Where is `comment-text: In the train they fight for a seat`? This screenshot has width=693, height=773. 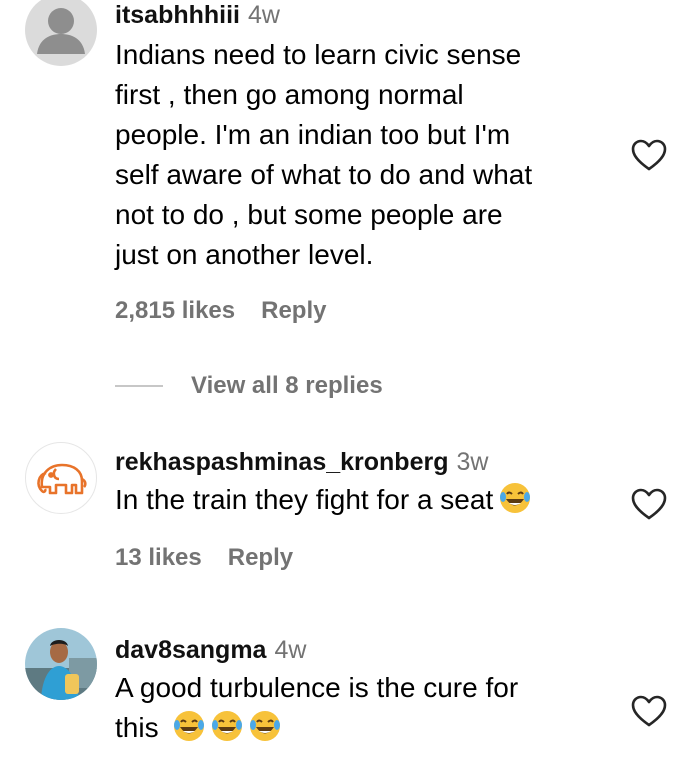
comment-text: In the train they fight for a seat is located at coordinates (360, 500).